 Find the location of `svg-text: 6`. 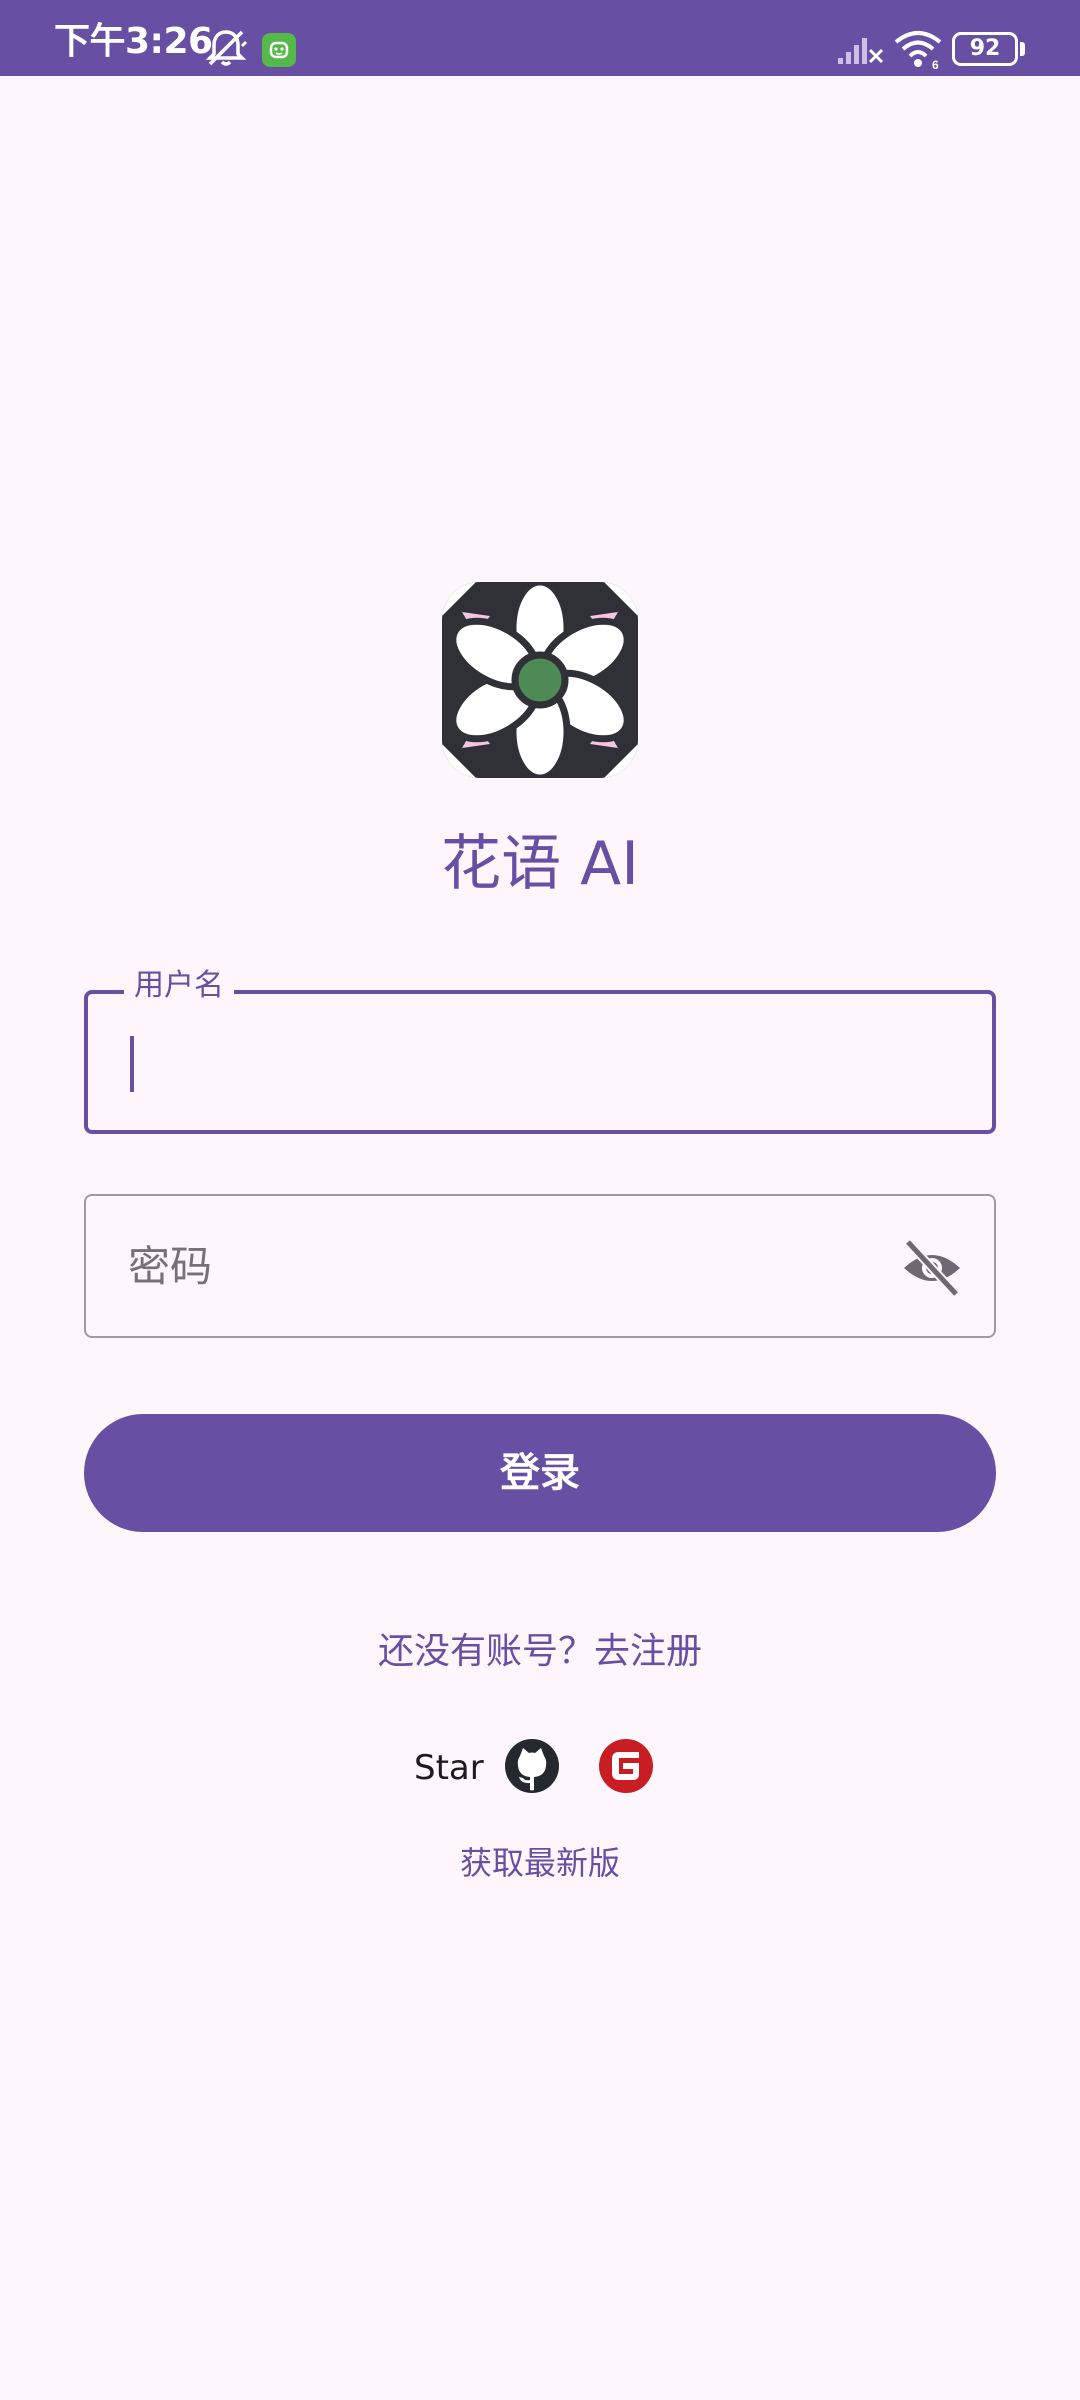

svg-text: 6 is located at coordinates (935, 64).